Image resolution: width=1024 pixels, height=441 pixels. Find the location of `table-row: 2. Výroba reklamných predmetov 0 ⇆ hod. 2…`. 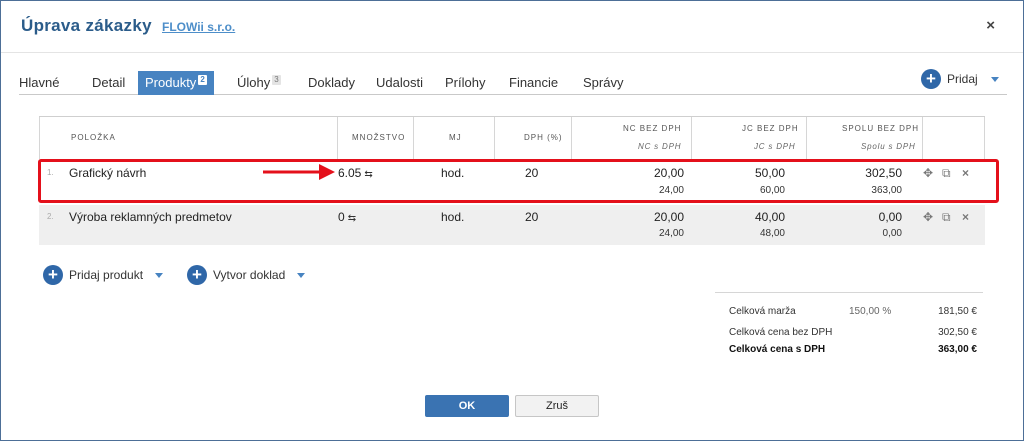

table-row: 2. Výroba reklamných predmetov 0 ⇆ hod. 2… is located at coordinates (512, 225).